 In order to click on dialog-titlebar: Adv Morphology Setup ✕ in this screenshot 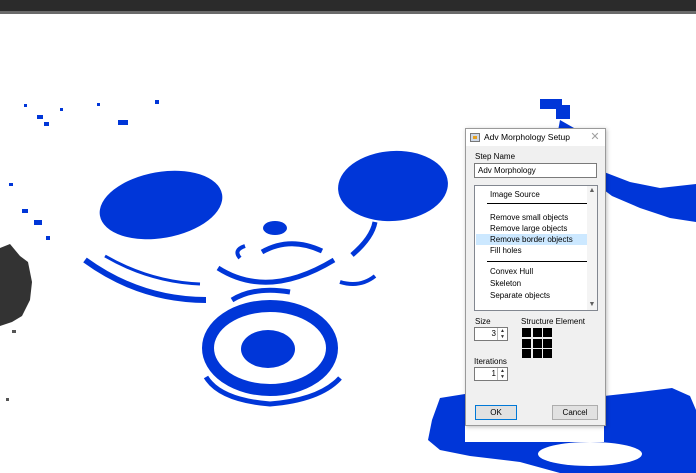, I will do `click(535, 137)`.